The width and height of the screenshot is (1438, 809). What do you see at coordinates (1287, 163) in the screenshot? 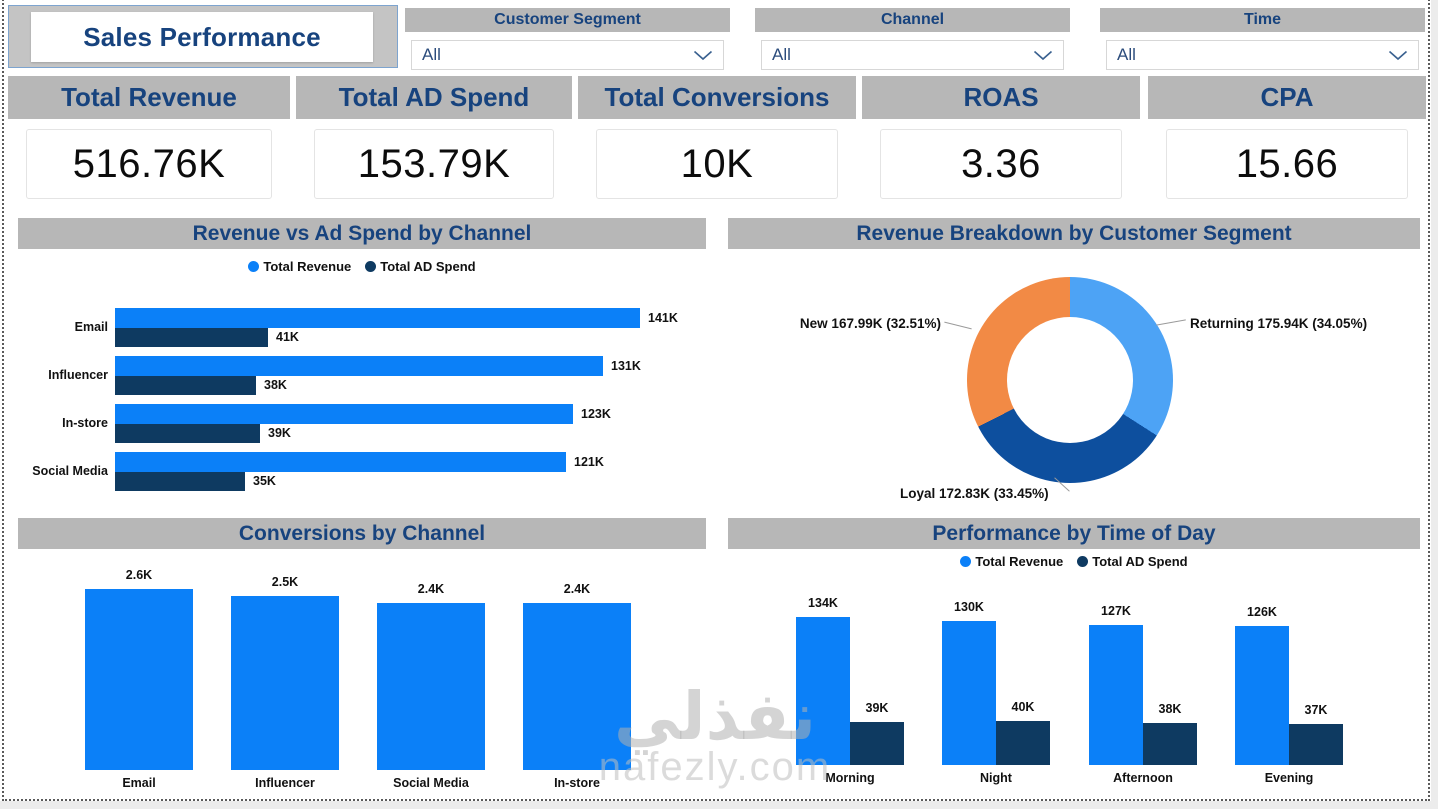
I see `kpi-value: 15.66` at bounding box center [1287, 163].